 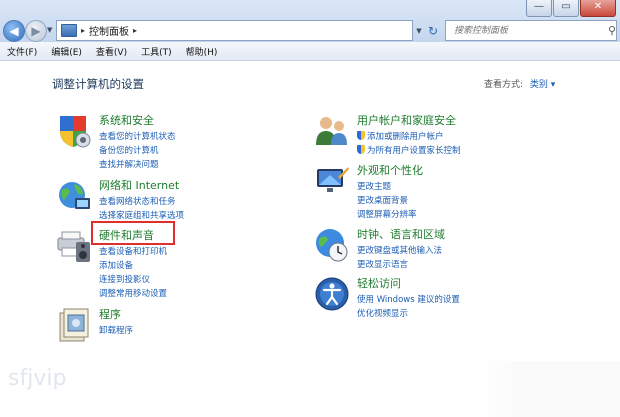 What do you see at coordinates (612, 30) in the screenshot?
I see `search-icon: ⚲` at bounding box center [612, 30].